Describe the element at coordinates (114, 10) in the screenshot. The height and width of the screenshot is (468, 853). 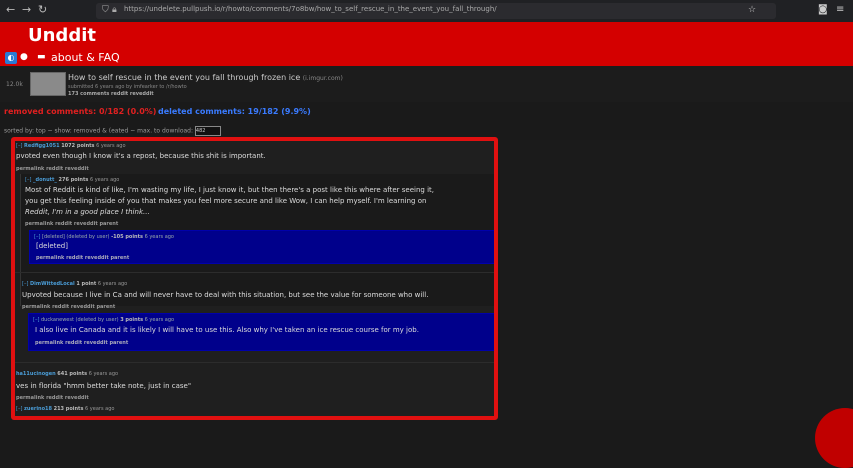
I see `lock-icon: 🔒︎` at that location.